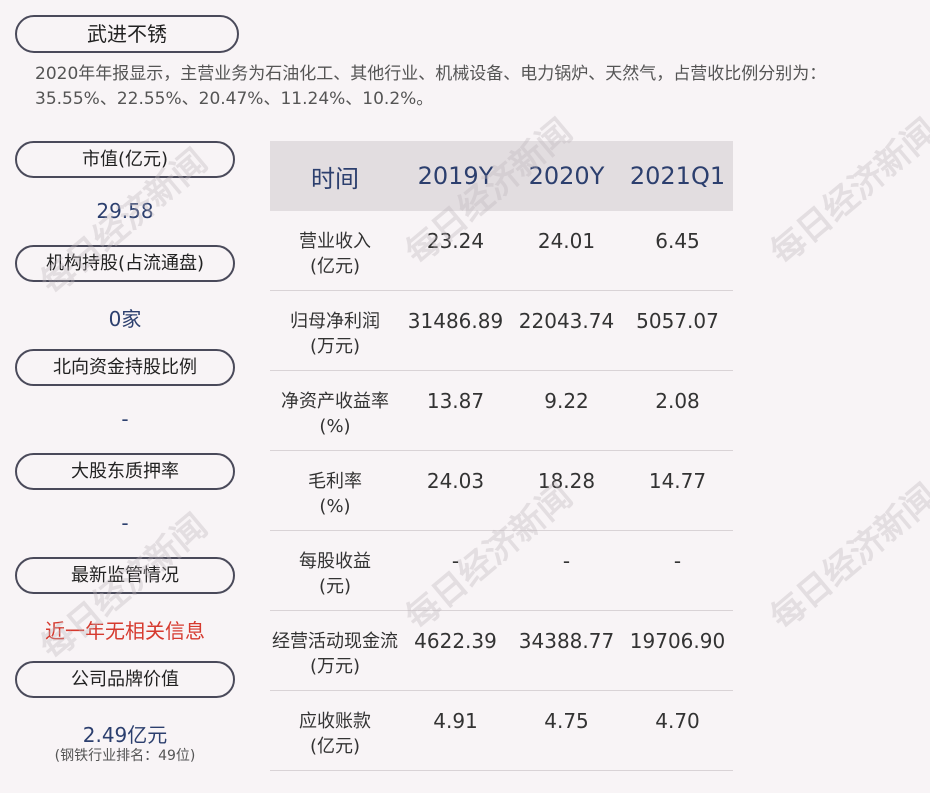 The width and height of the screenshot is (930, 793). What do you see at coordinates (566, 481) in the screenshot?
I see `row-value: 18.28` at bounding box center [566, 481].